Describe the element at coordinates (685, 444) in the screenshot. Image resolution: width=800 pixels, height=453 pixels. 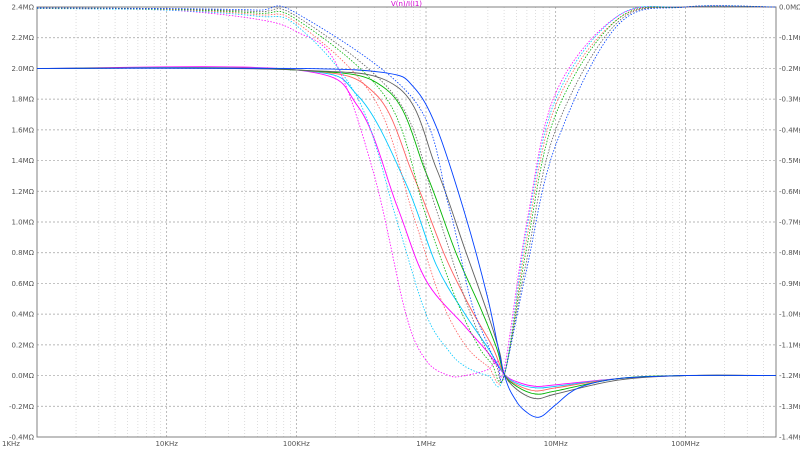
I see `x-tick-label: 100MHz` at that location.